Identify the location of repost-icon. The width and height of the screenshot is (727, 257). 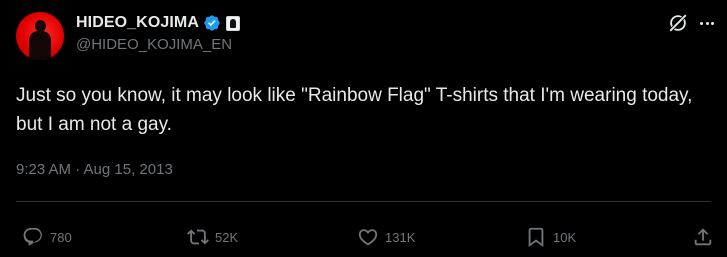
(198, 237).